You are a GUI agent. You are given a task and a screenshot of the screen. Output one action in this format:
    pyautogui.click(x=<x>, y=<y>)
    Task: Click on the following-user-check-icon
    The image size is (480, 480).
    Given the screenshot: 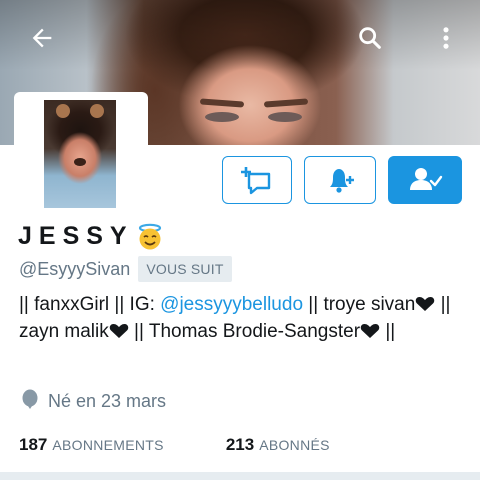 What is the action you would take?
    pyautogui.click(x=426, y=179)
    